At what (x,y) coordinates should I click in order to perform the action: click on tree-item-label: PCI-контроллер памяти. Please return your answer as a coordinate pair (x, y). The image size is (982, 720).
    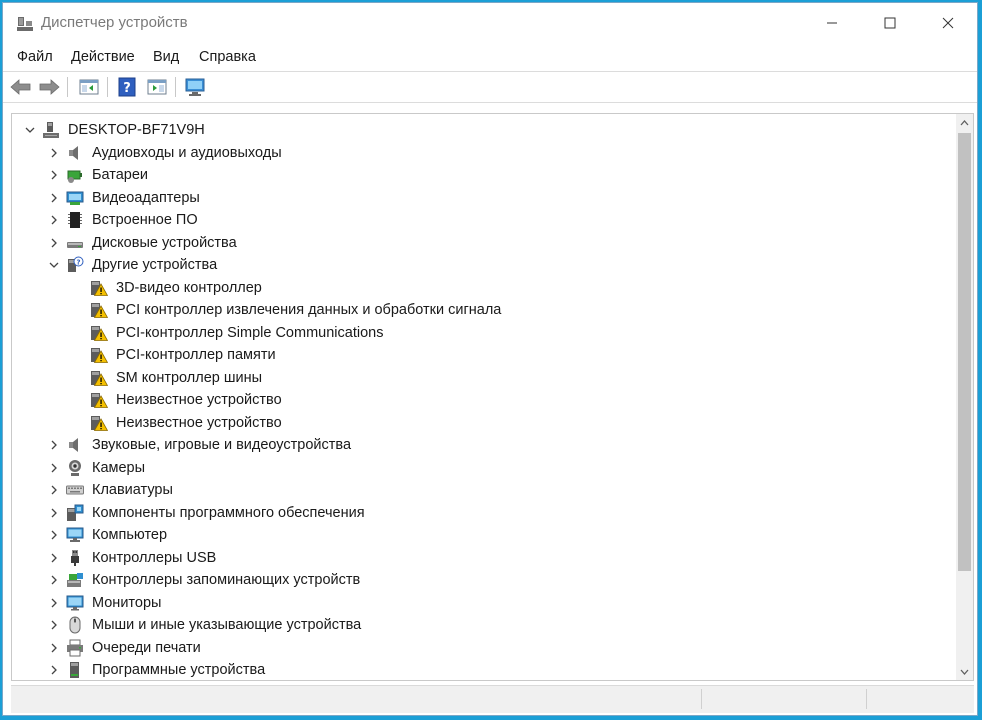
    Looking at the image, I should click on (196, 355).